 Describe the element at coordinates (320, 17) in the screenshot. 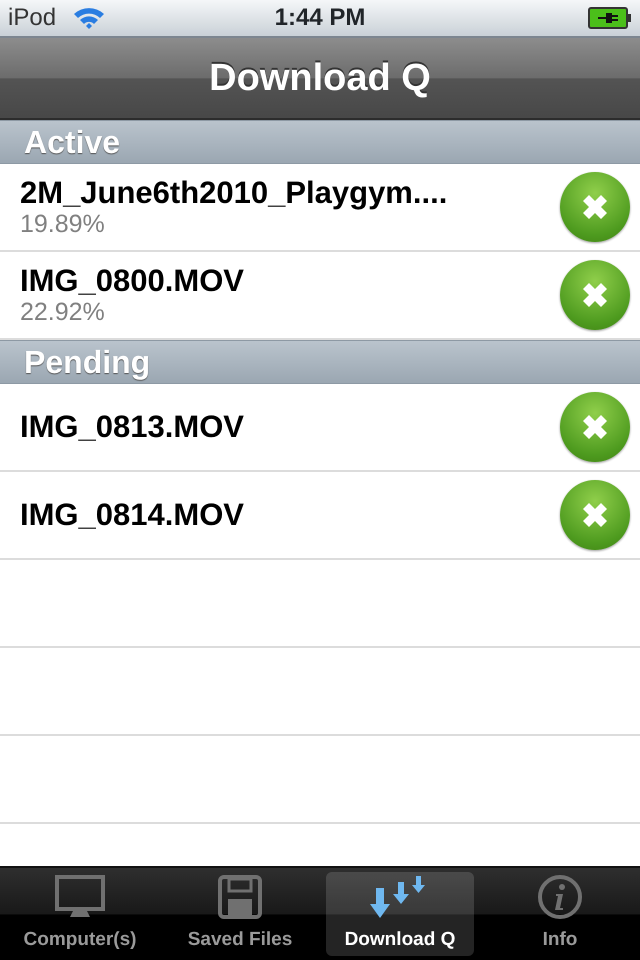

I see `clock-time: 1:44 PM` at that location.